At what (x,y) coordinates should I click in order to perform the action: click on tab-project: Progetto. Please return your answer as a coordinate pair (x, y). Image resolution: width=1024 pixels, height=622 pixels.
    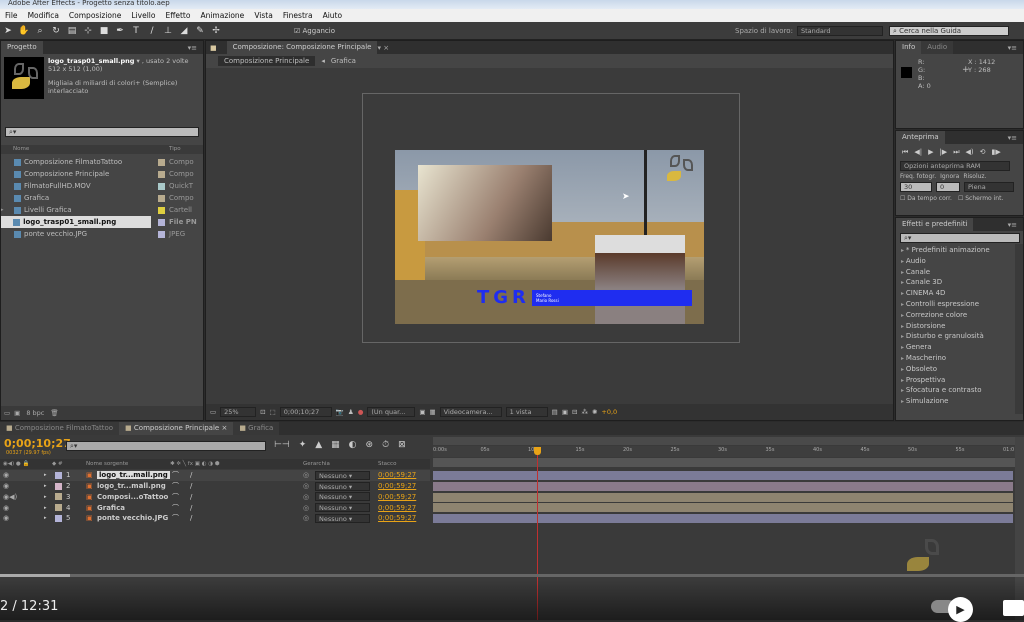
    Looking at the image, I should click on (22, 47).